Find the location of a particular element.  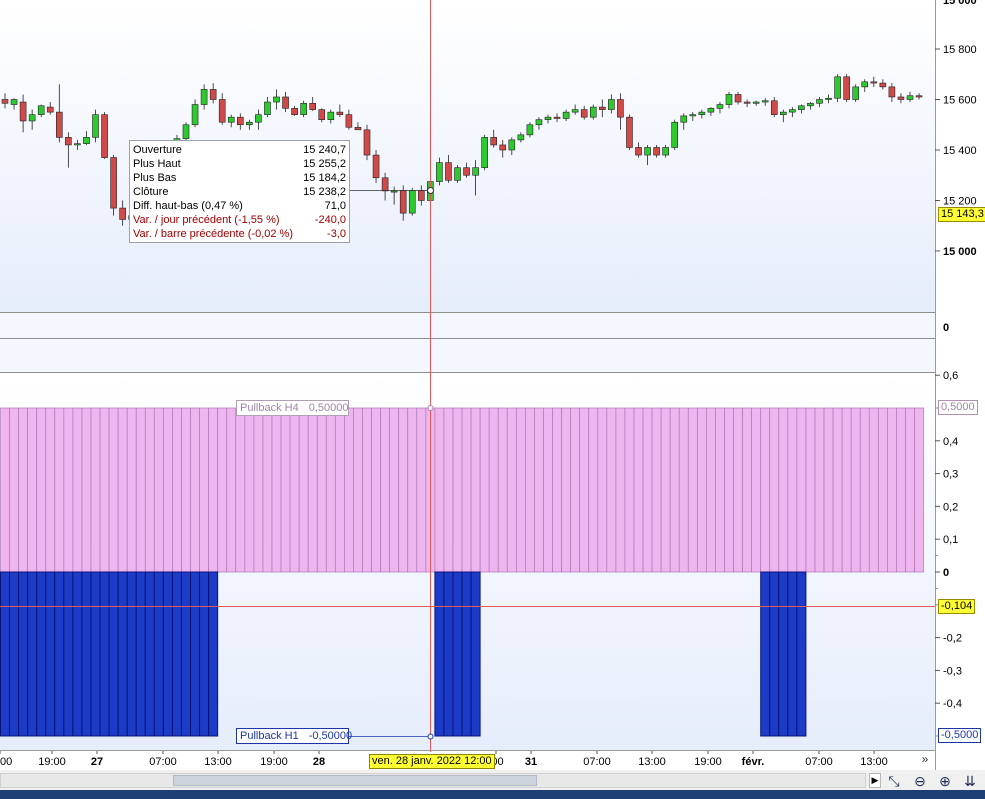

tooltip-label: Diff. haut-bas (0,47 %) is located at coordinates (188, 206).